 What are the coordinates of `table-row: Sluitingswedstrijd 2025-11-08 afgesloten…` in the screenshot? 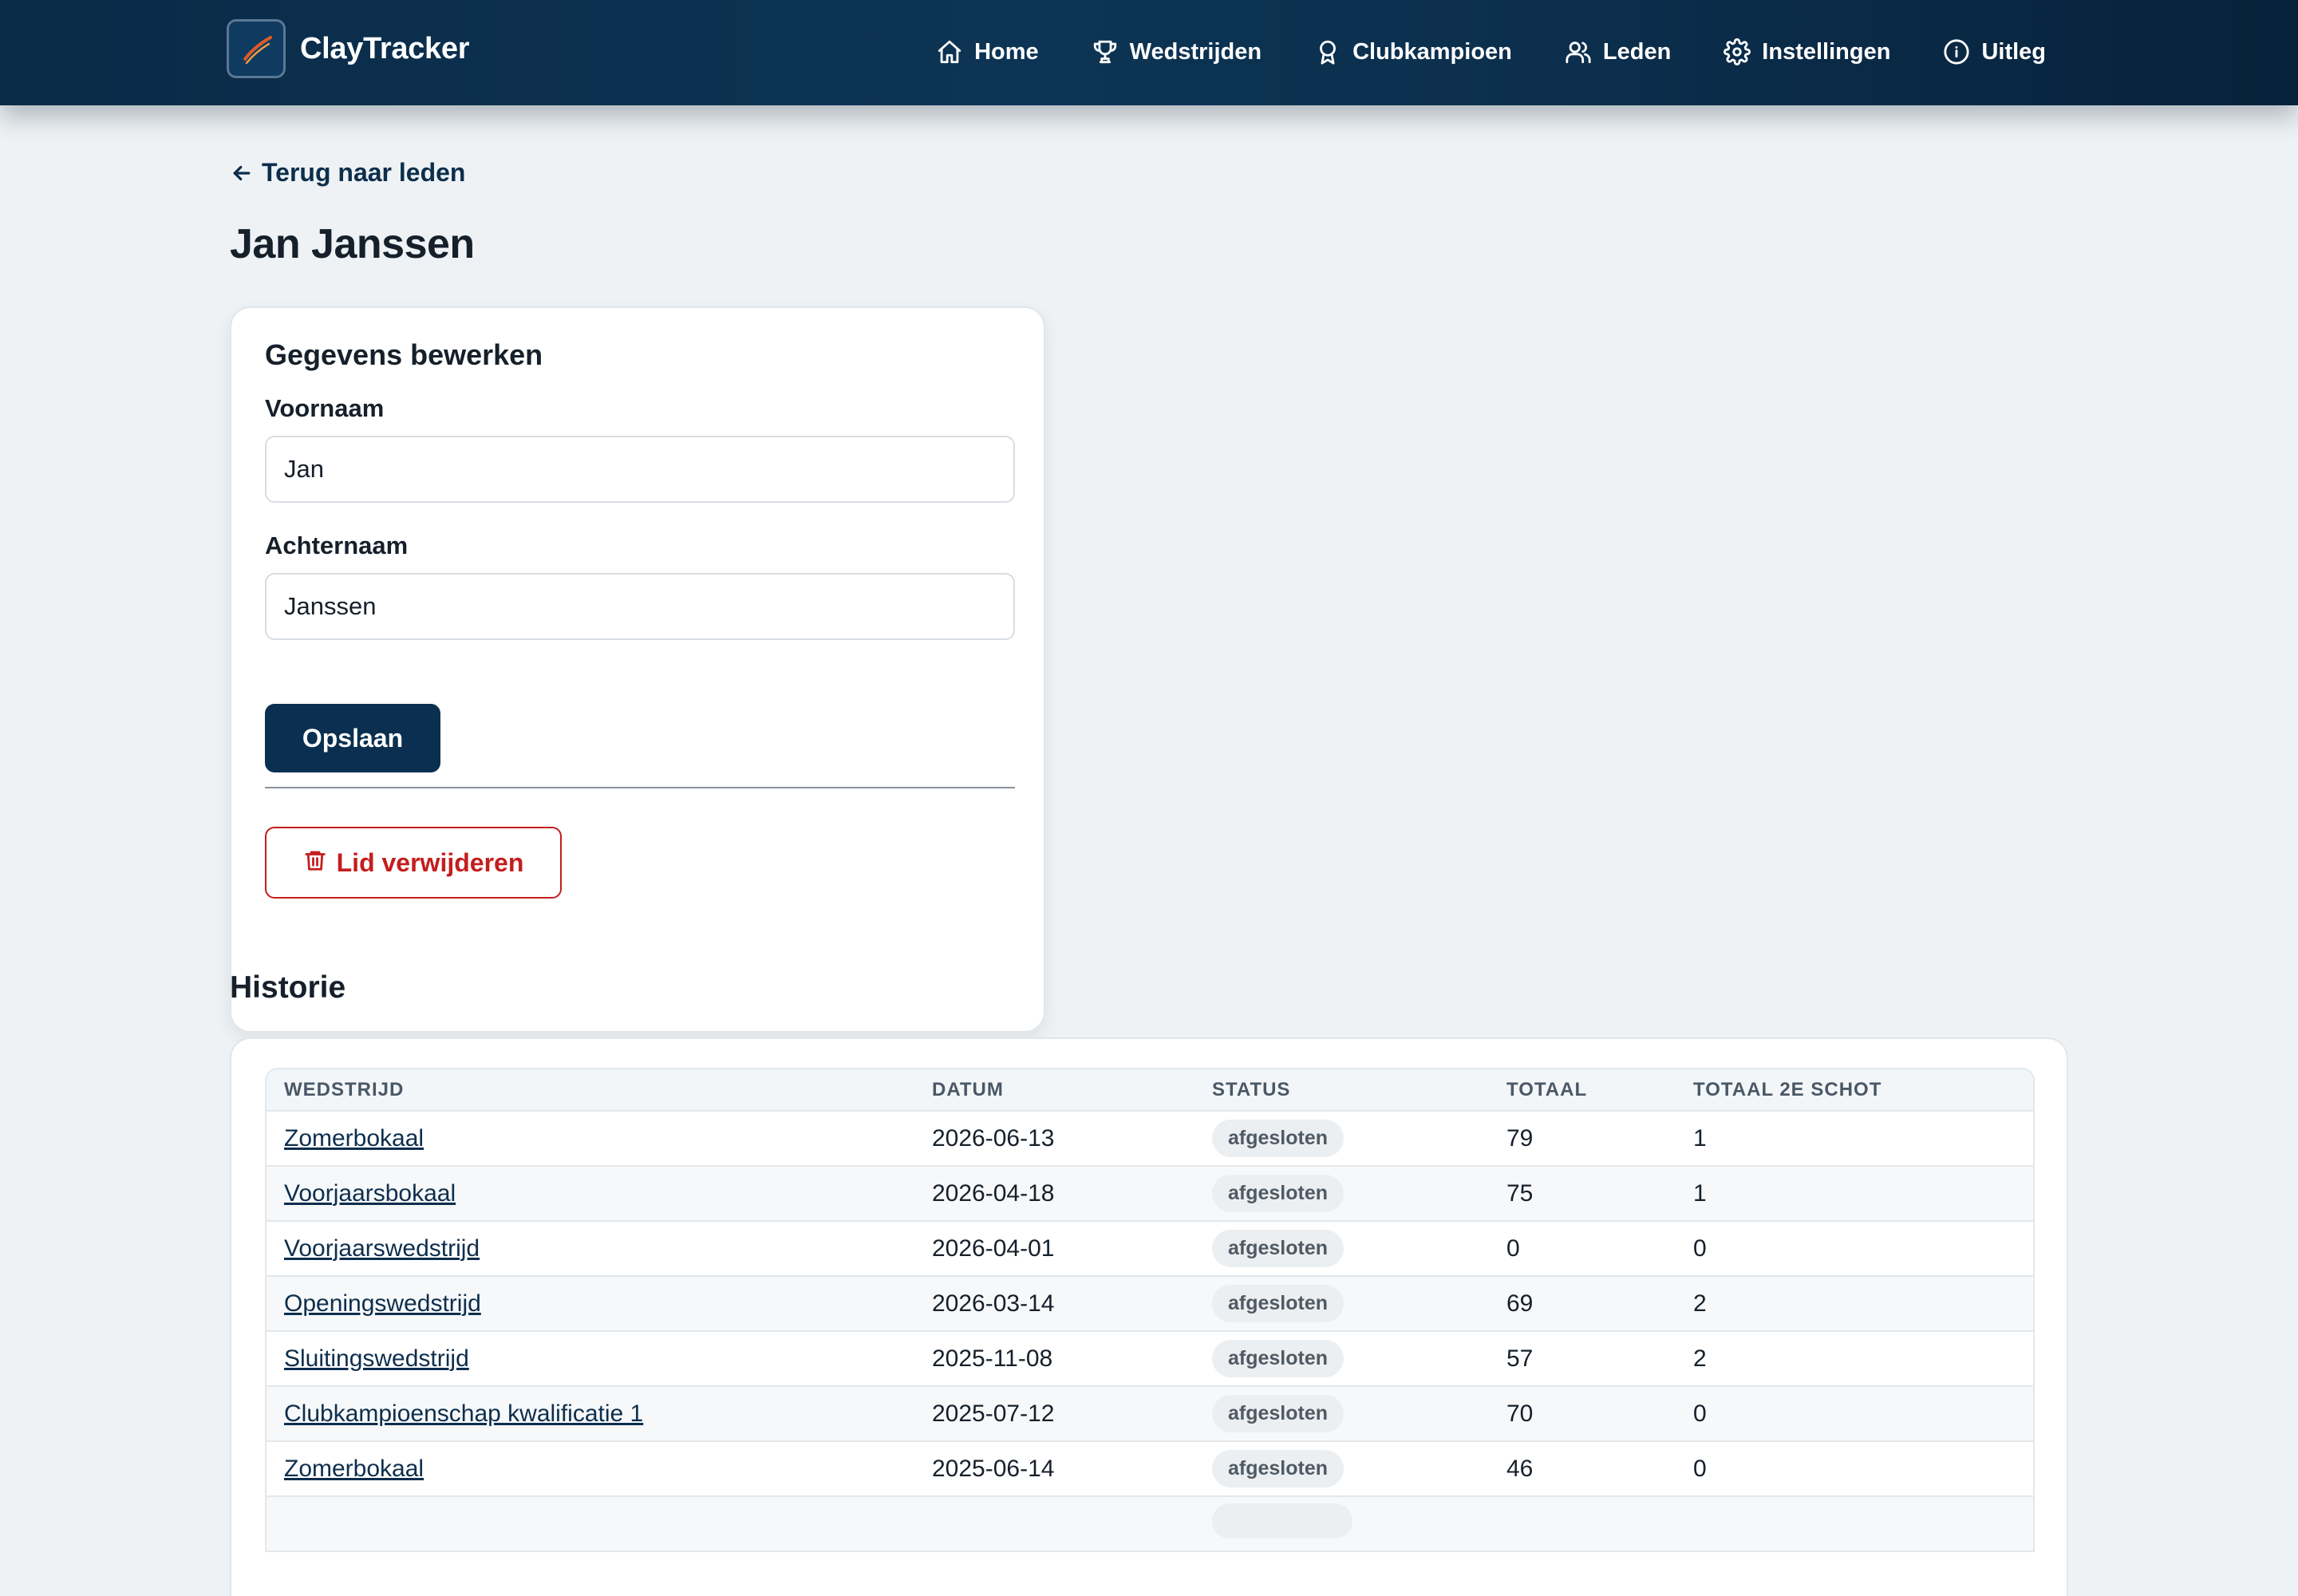 It's located at (1150, 1359).